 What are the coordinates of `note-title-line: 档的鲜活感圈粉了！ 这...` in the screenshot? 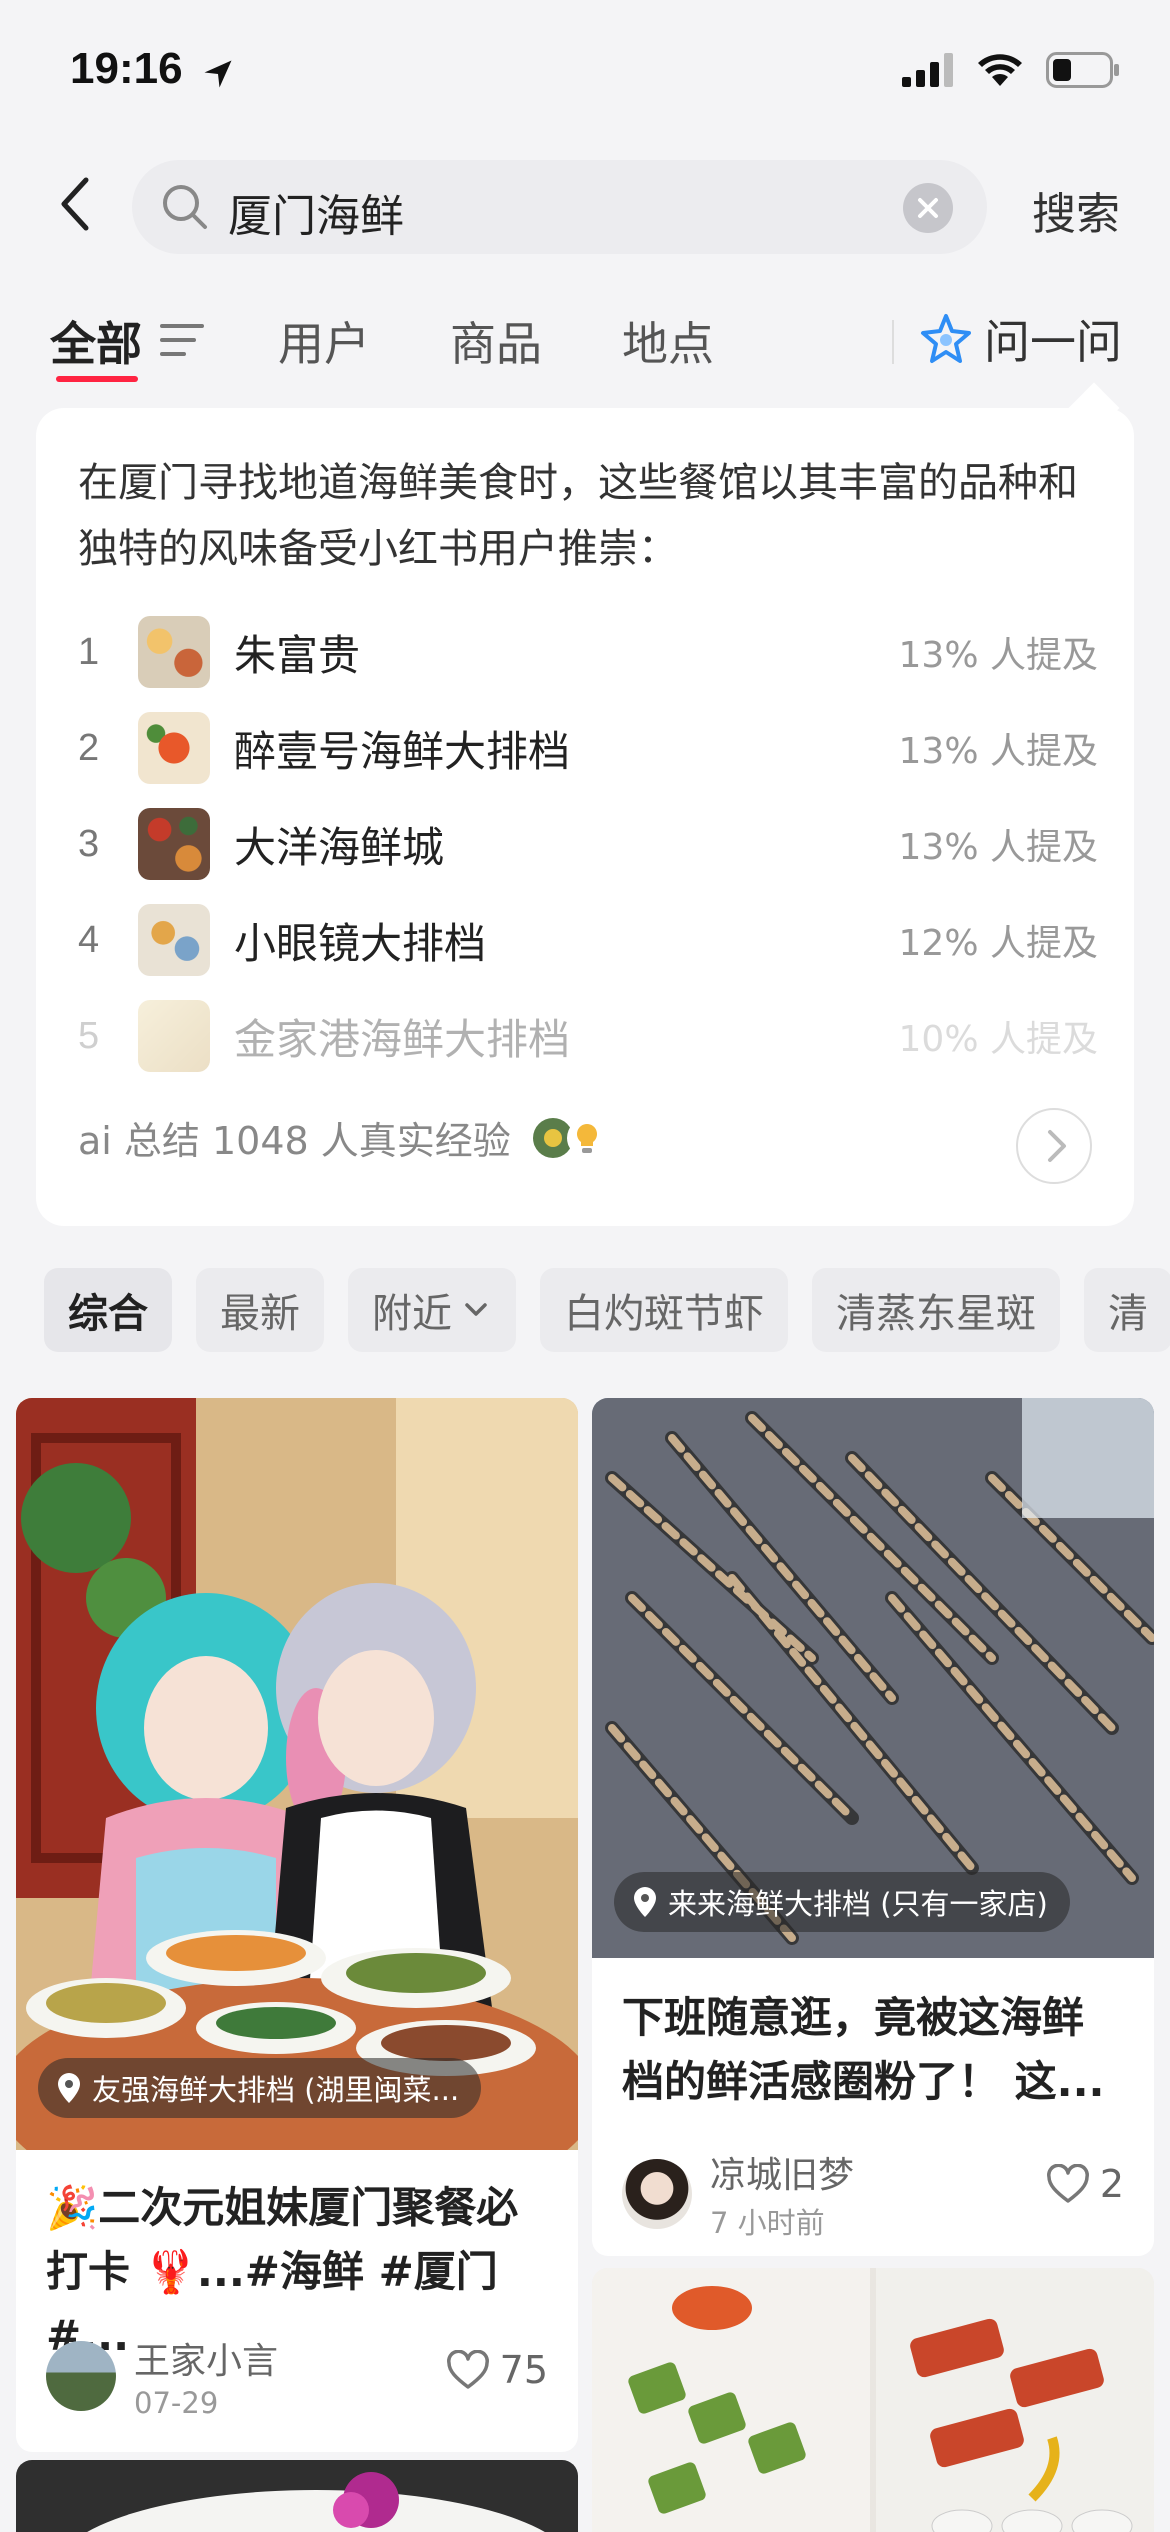 It's located at (863, 2081).